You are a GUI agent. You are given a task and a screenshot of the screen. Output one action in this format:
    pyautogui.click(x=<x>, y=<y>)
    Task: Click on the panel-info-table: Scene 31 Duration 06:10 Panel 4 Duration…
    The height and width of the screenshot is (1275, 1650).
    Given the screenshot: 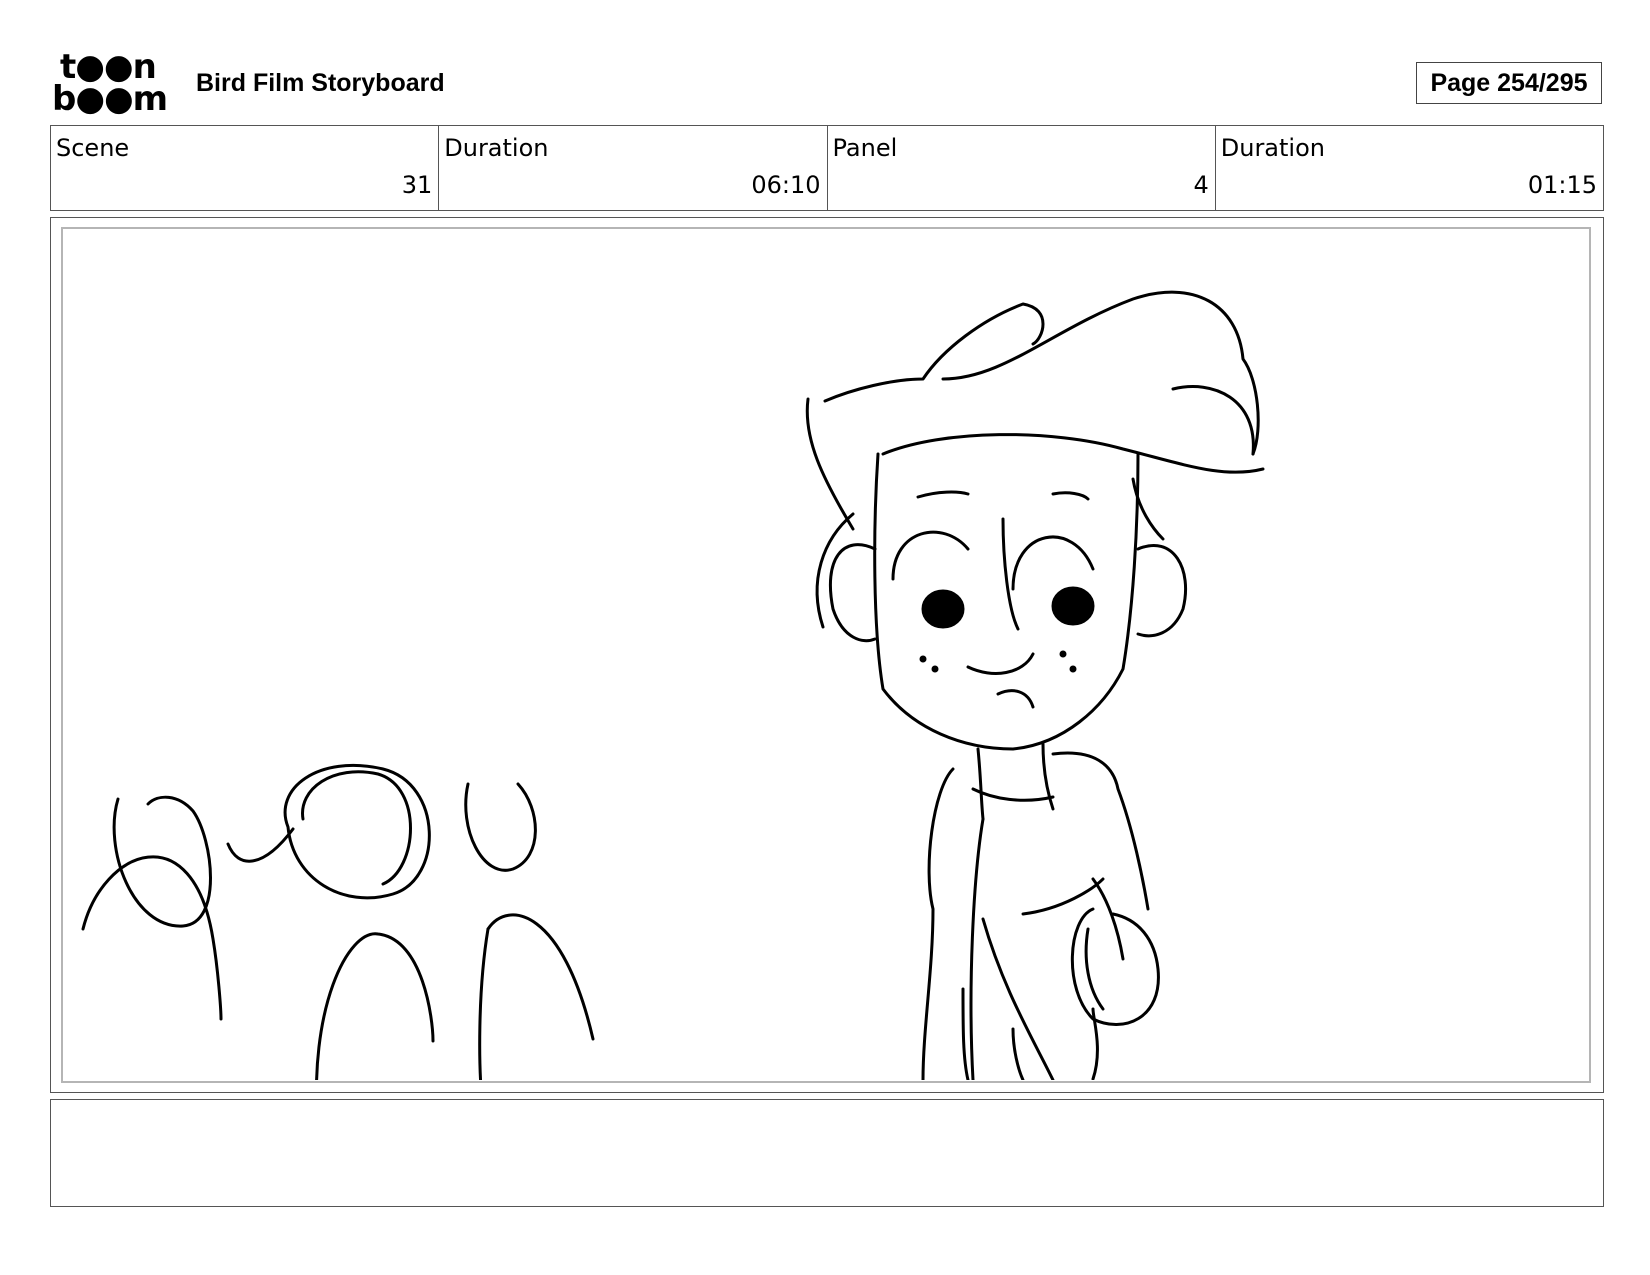 What is the action you would take?
    pyautogui.click(x=827, y=168)
    